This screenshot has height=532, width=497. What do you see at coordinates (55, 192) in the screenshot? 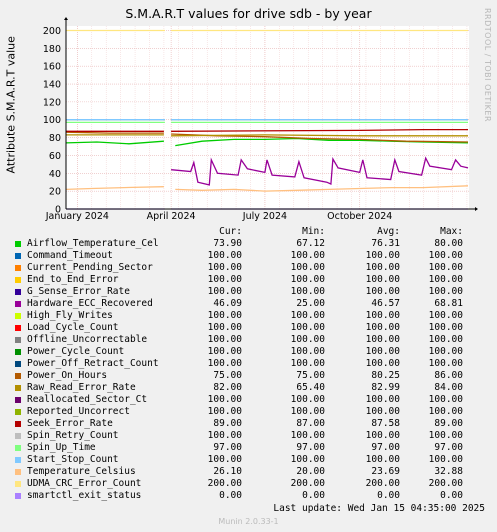
I see `y-tick-label: 20` at bounding box center [55, 192].